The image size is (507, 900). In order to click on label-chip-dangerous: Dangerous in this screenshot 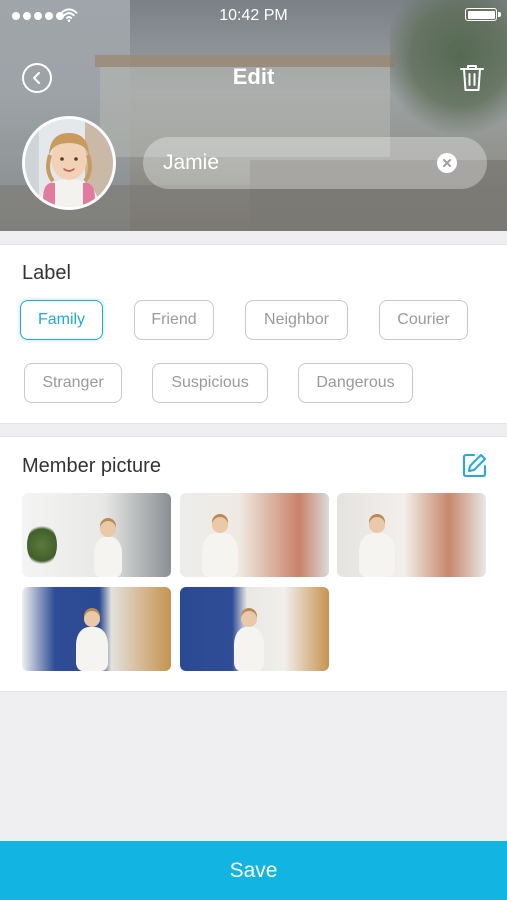, I will do `click(355, 383)`.